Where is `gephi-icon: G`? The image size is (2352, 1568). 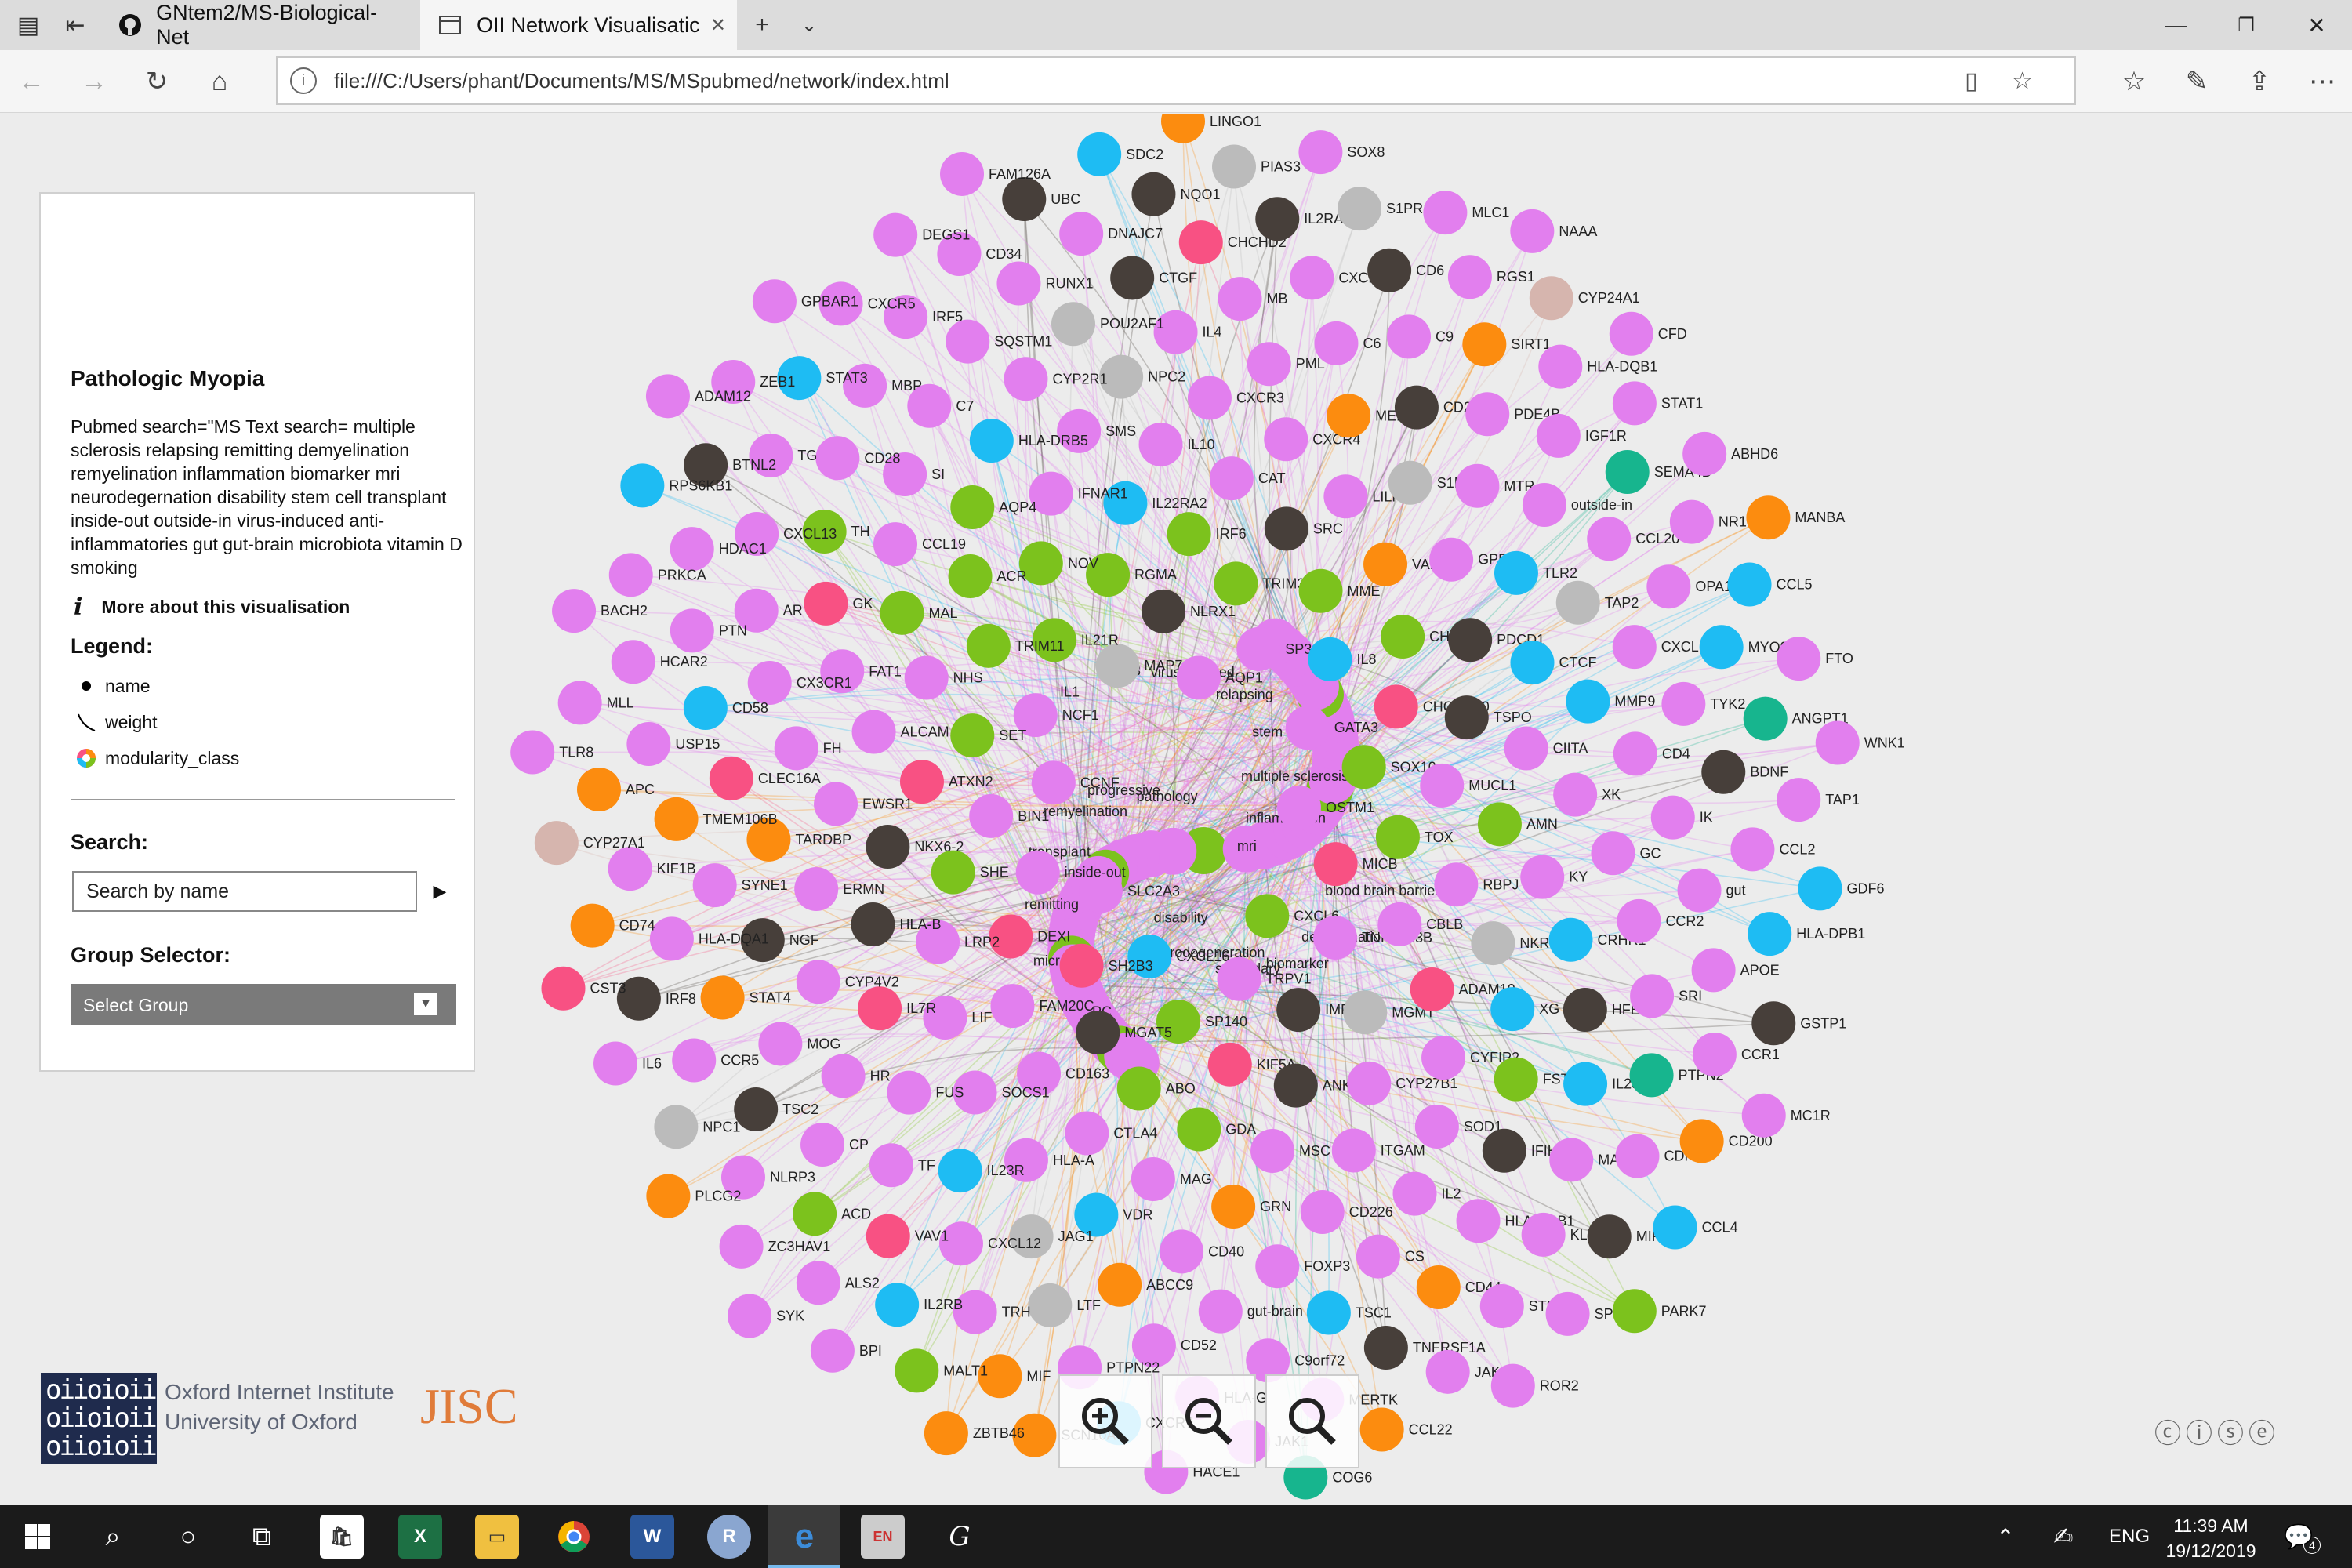
gephi-icon: G is located at coordinates (960, 1537).